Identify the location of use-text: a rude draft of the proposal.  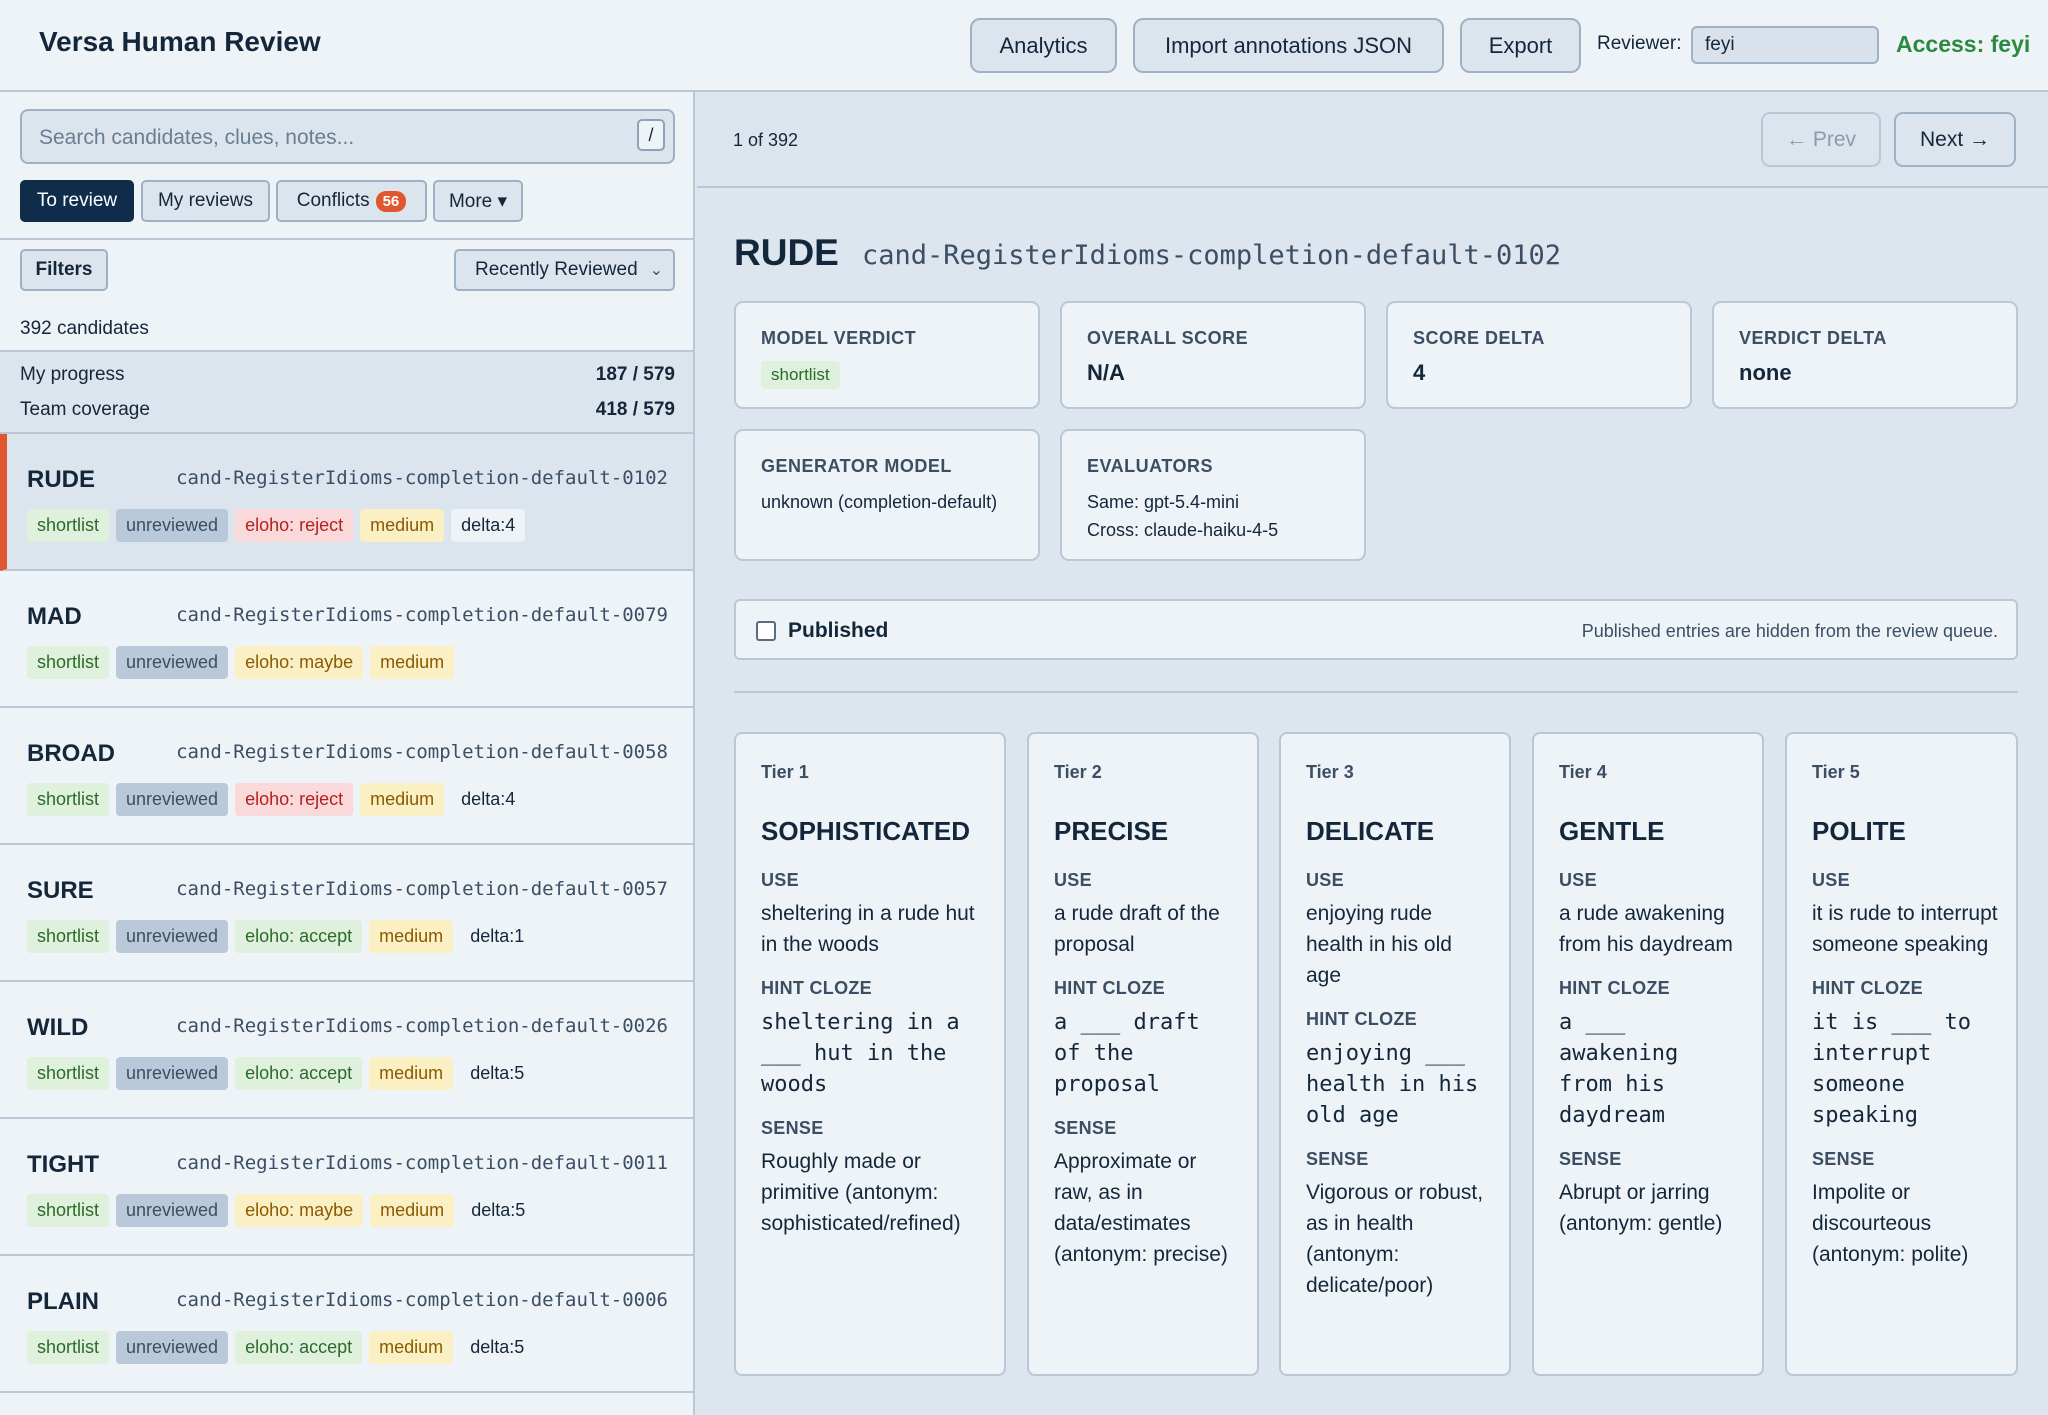
(1137, 929).